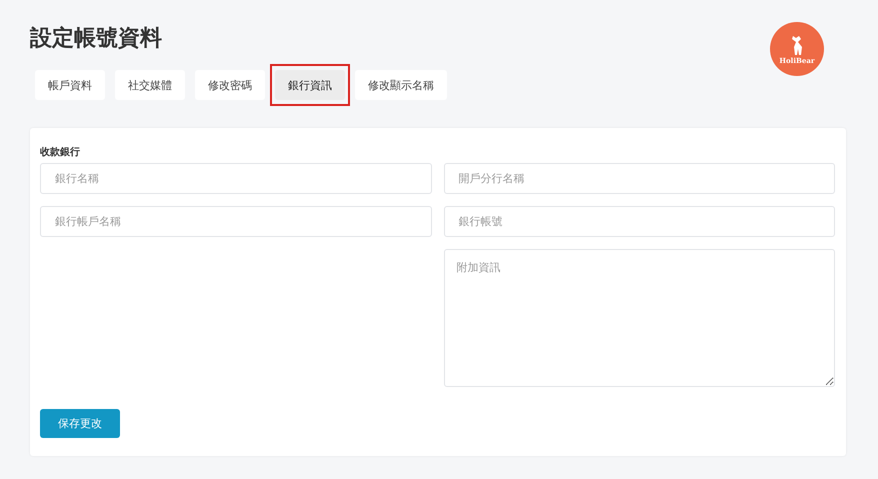  Describe the element at coordinates (60, 152) in the screenshot. I see `section-label: 收款銀行` at that location.